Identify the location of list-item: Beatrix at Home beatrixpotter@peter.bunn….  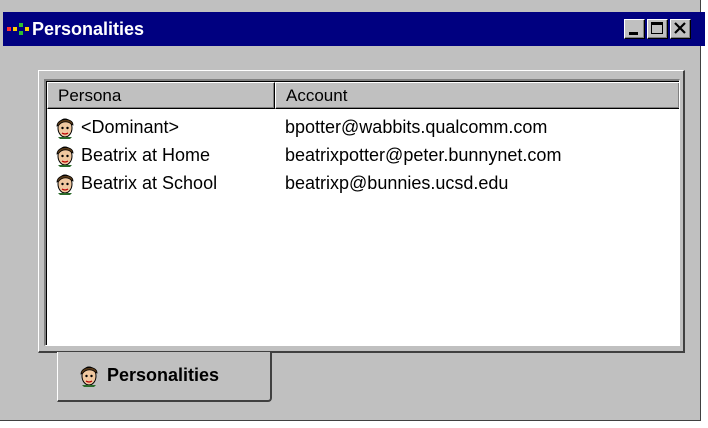
(363, 155).